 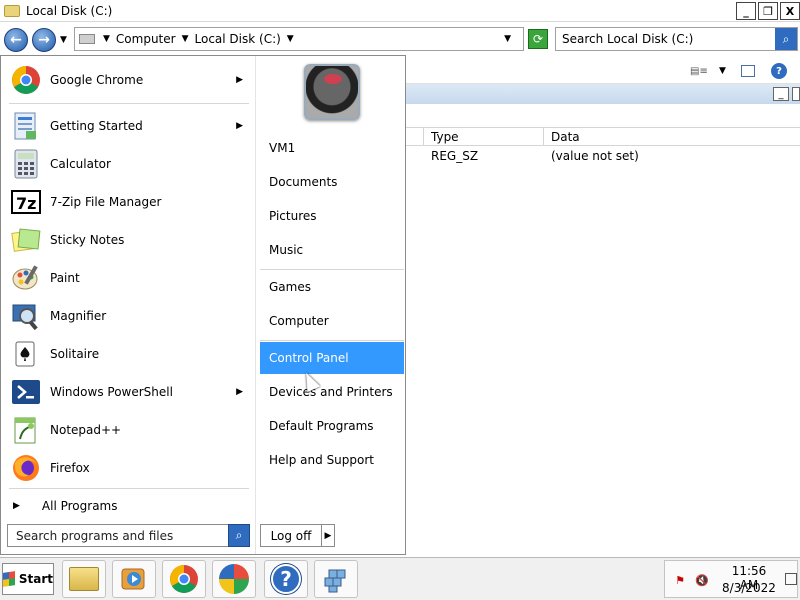 I want to click on taskbar-registry-editor, so click(x=336, y=579).